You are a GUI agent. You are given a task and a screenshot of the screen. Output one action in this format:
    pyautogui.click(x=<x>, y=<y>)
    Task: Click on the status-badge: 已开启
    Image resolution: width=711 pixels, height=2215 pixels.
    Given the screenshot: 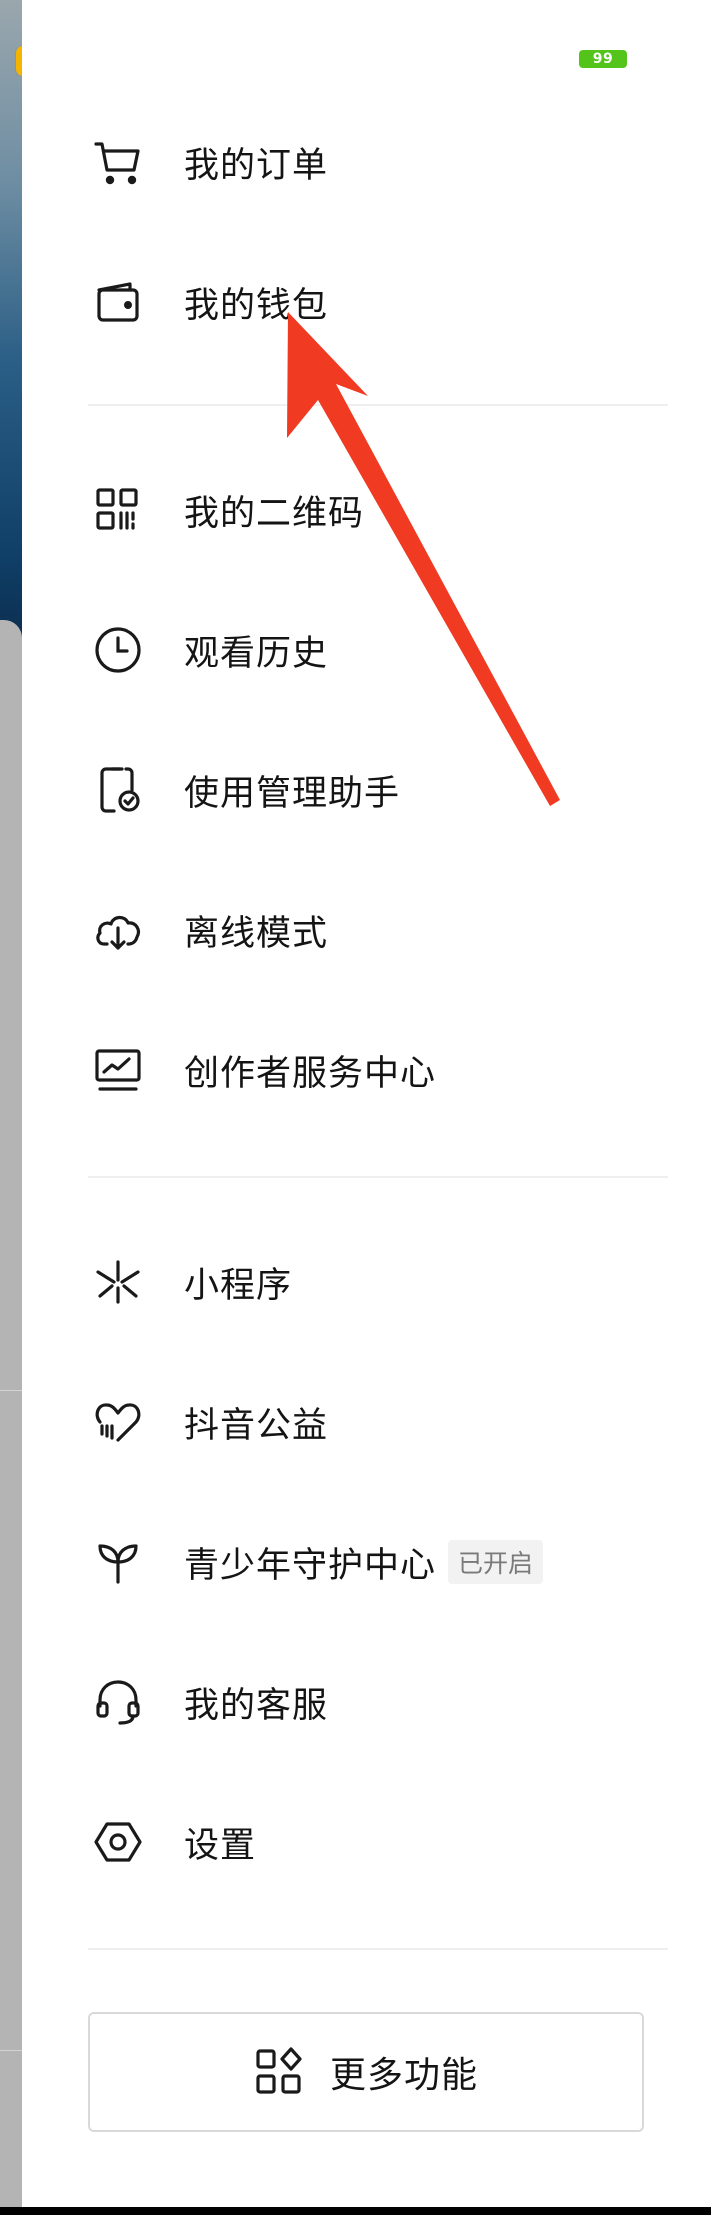 What is the action you would take?
    pyautogui.click(x=496, y=1562)
    